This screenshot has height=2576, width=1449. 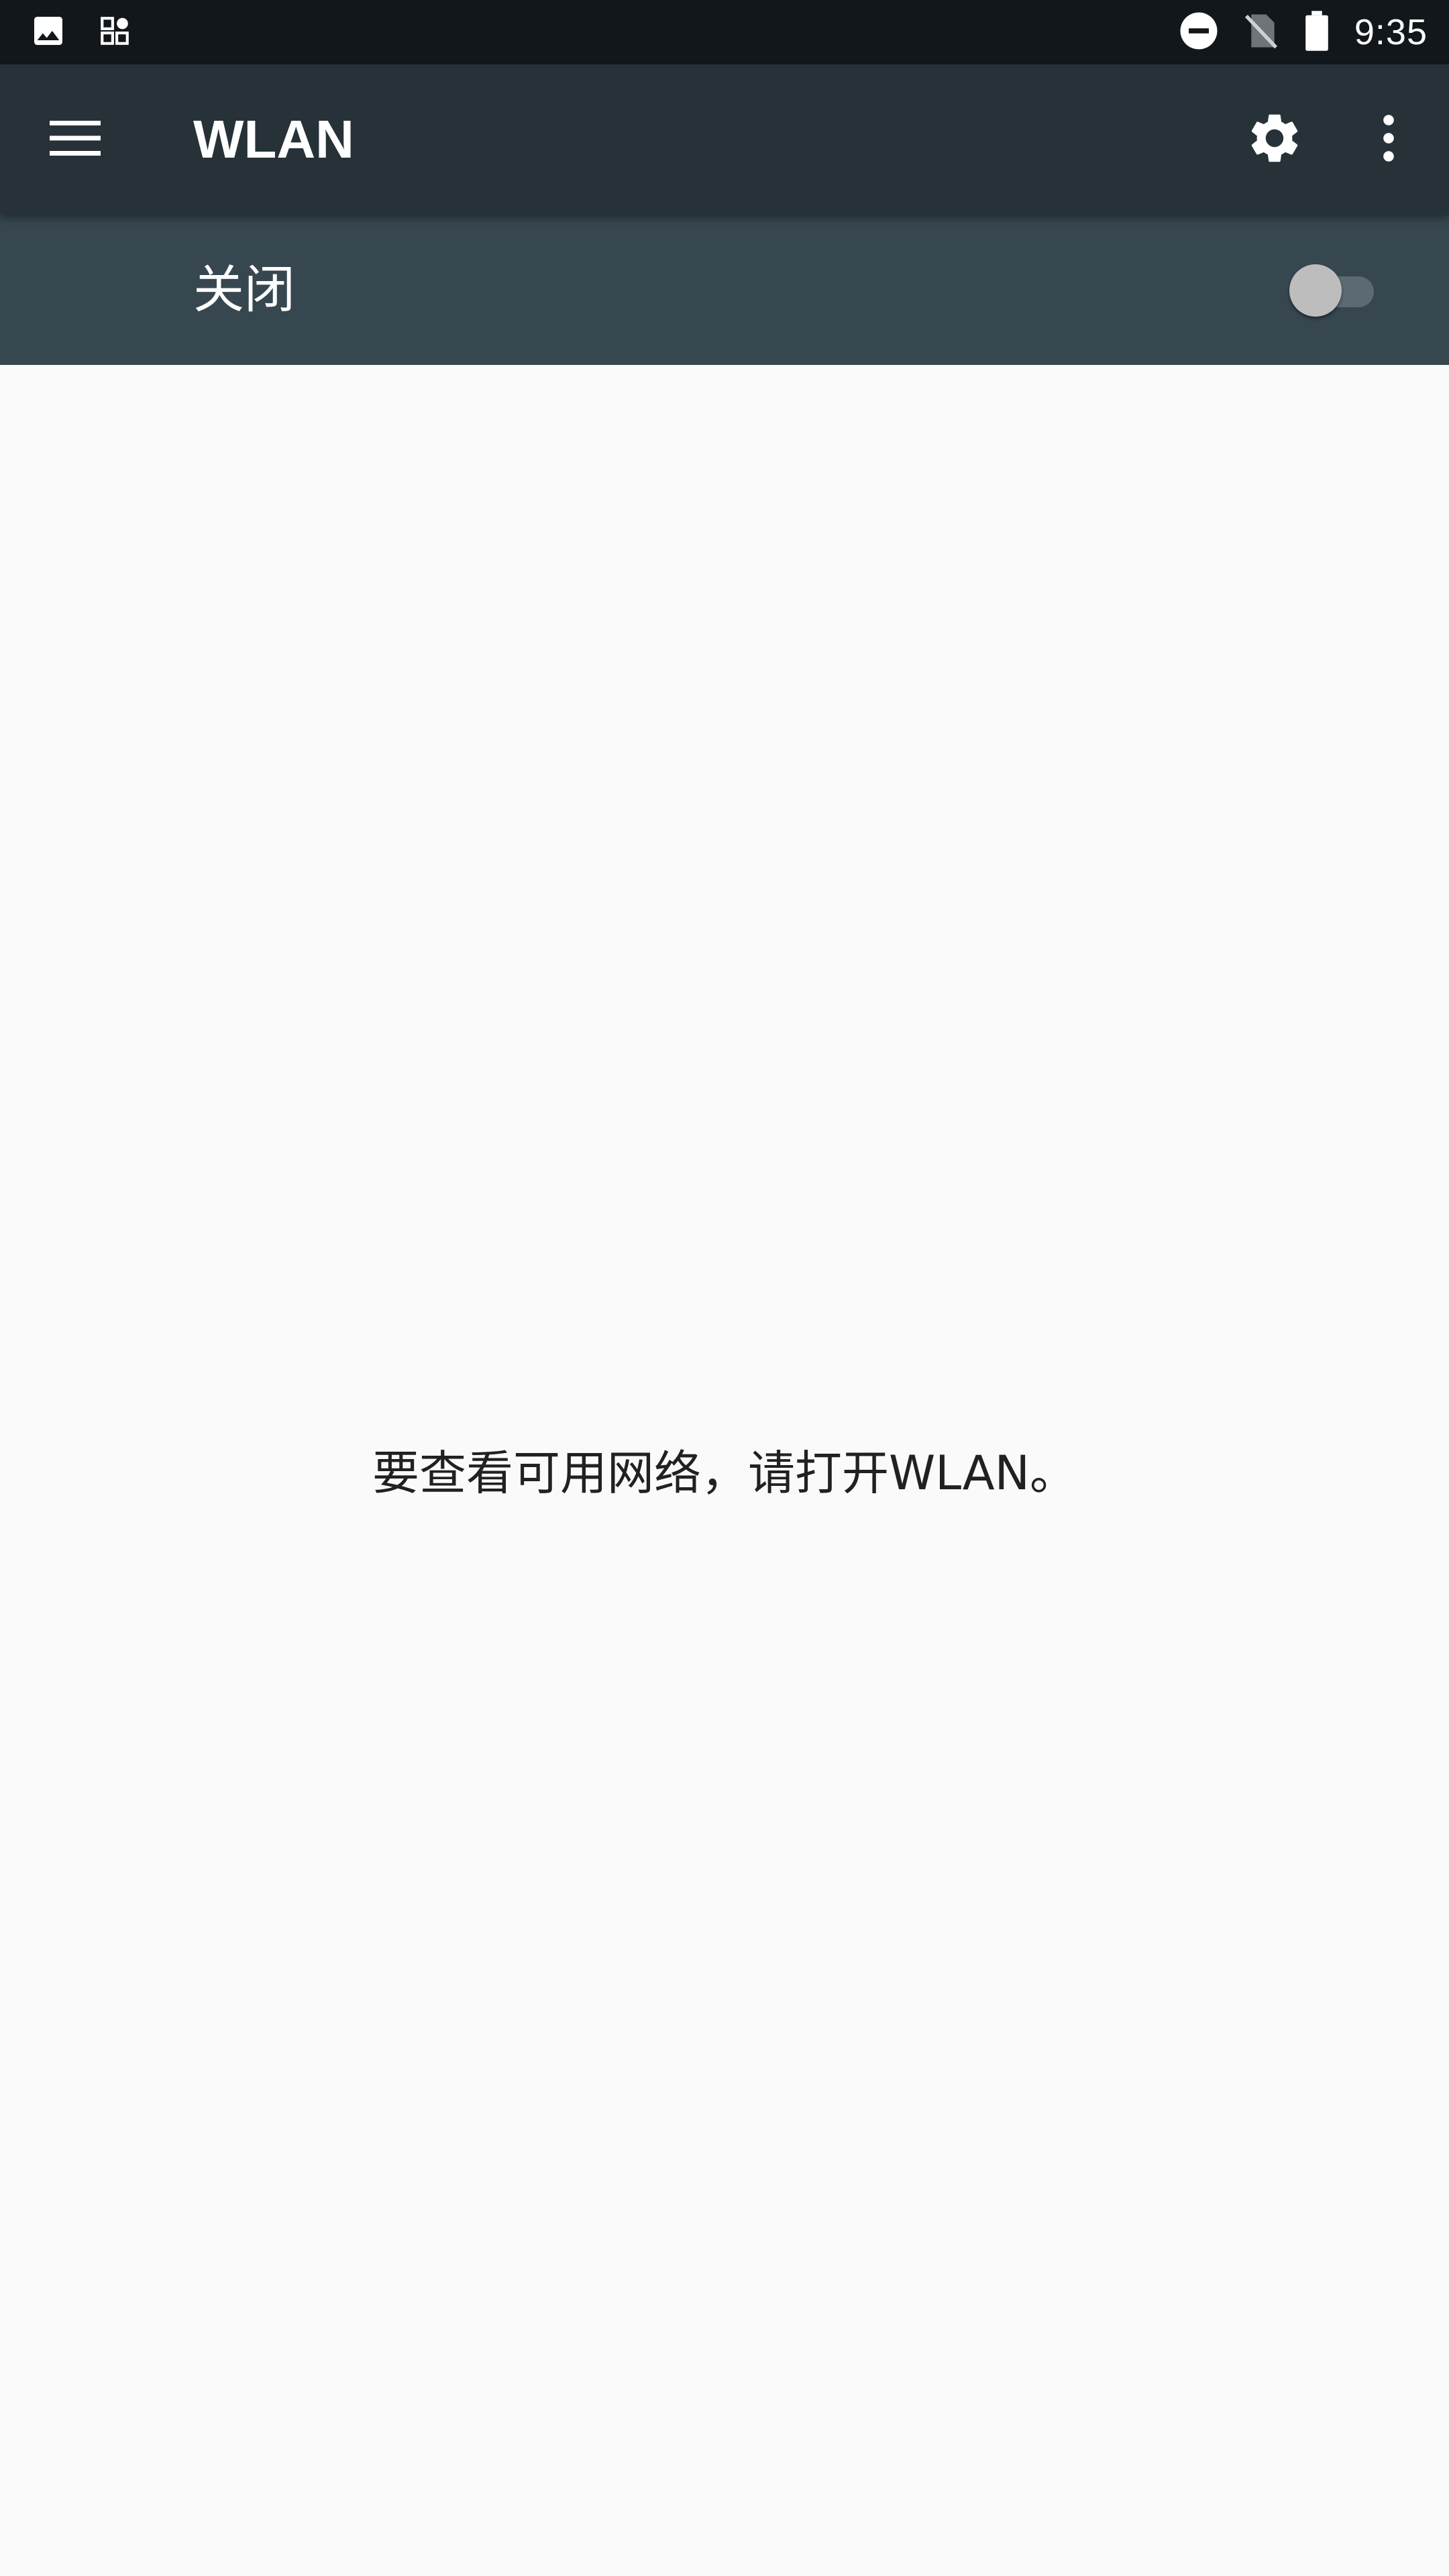 What do you see at coordinates (724, 139) in the screenshot?
I see `app-bar: WLAN` at bounding box center [724, 139].